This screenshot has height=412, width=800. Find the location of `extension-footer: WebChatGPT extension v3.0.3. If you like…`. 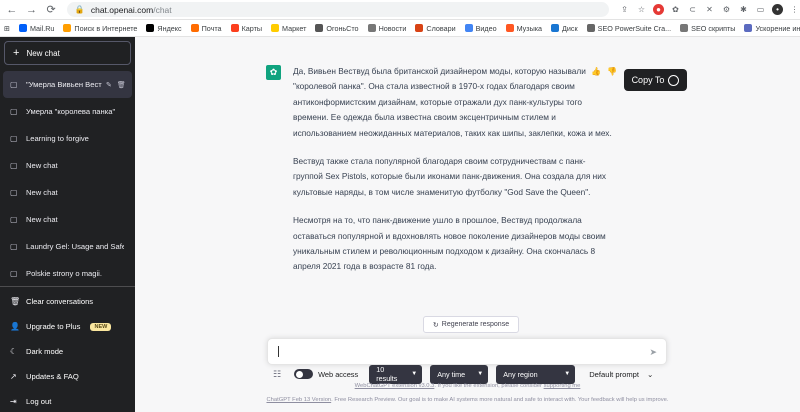

extension-footer: WebChatGPT extension v3.0.3. If you like… is located at coordinates (467, 386).